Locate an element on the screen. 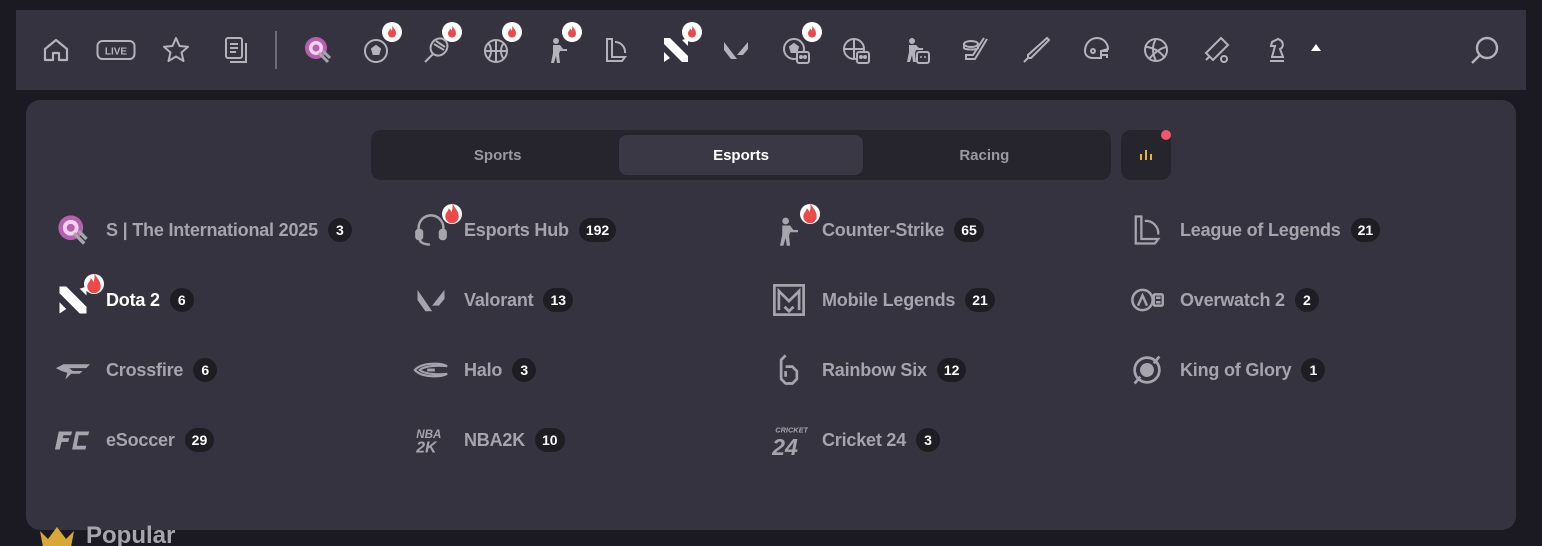 The width and height of the screenshot is (1542, 546). cricket-icon is located at coordinates (1216, 50).